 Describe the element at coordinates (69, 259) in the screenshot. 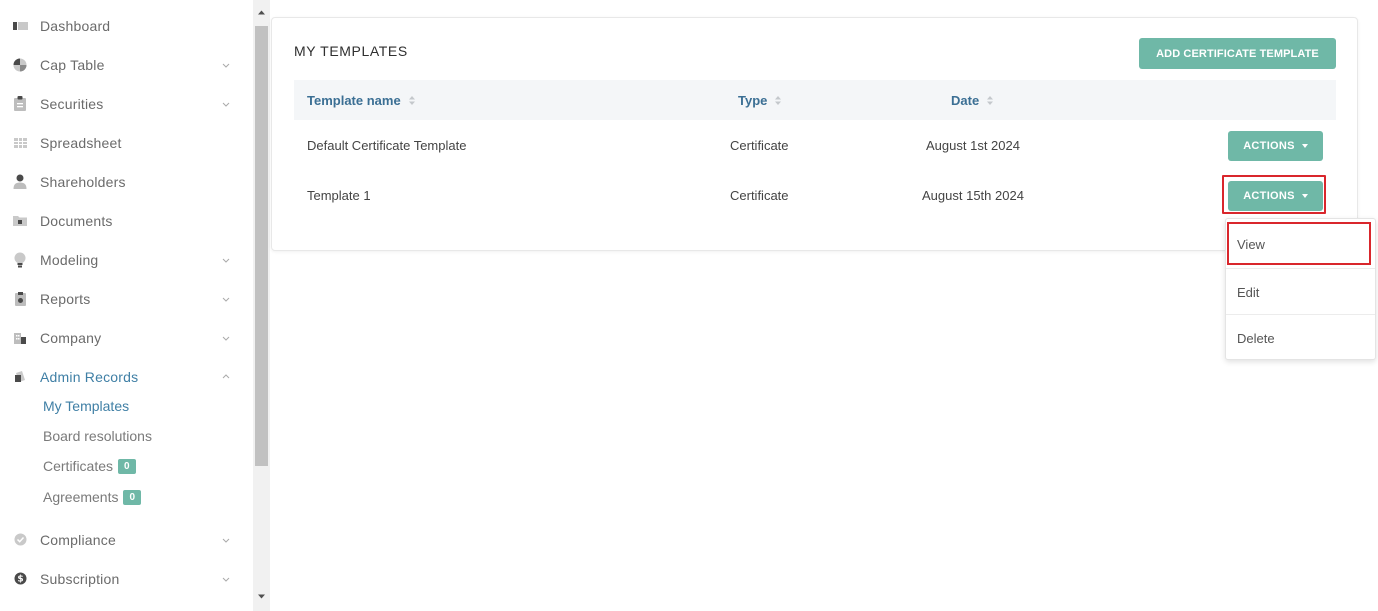

I see `sidebar-item-label: Modeling` at that location.